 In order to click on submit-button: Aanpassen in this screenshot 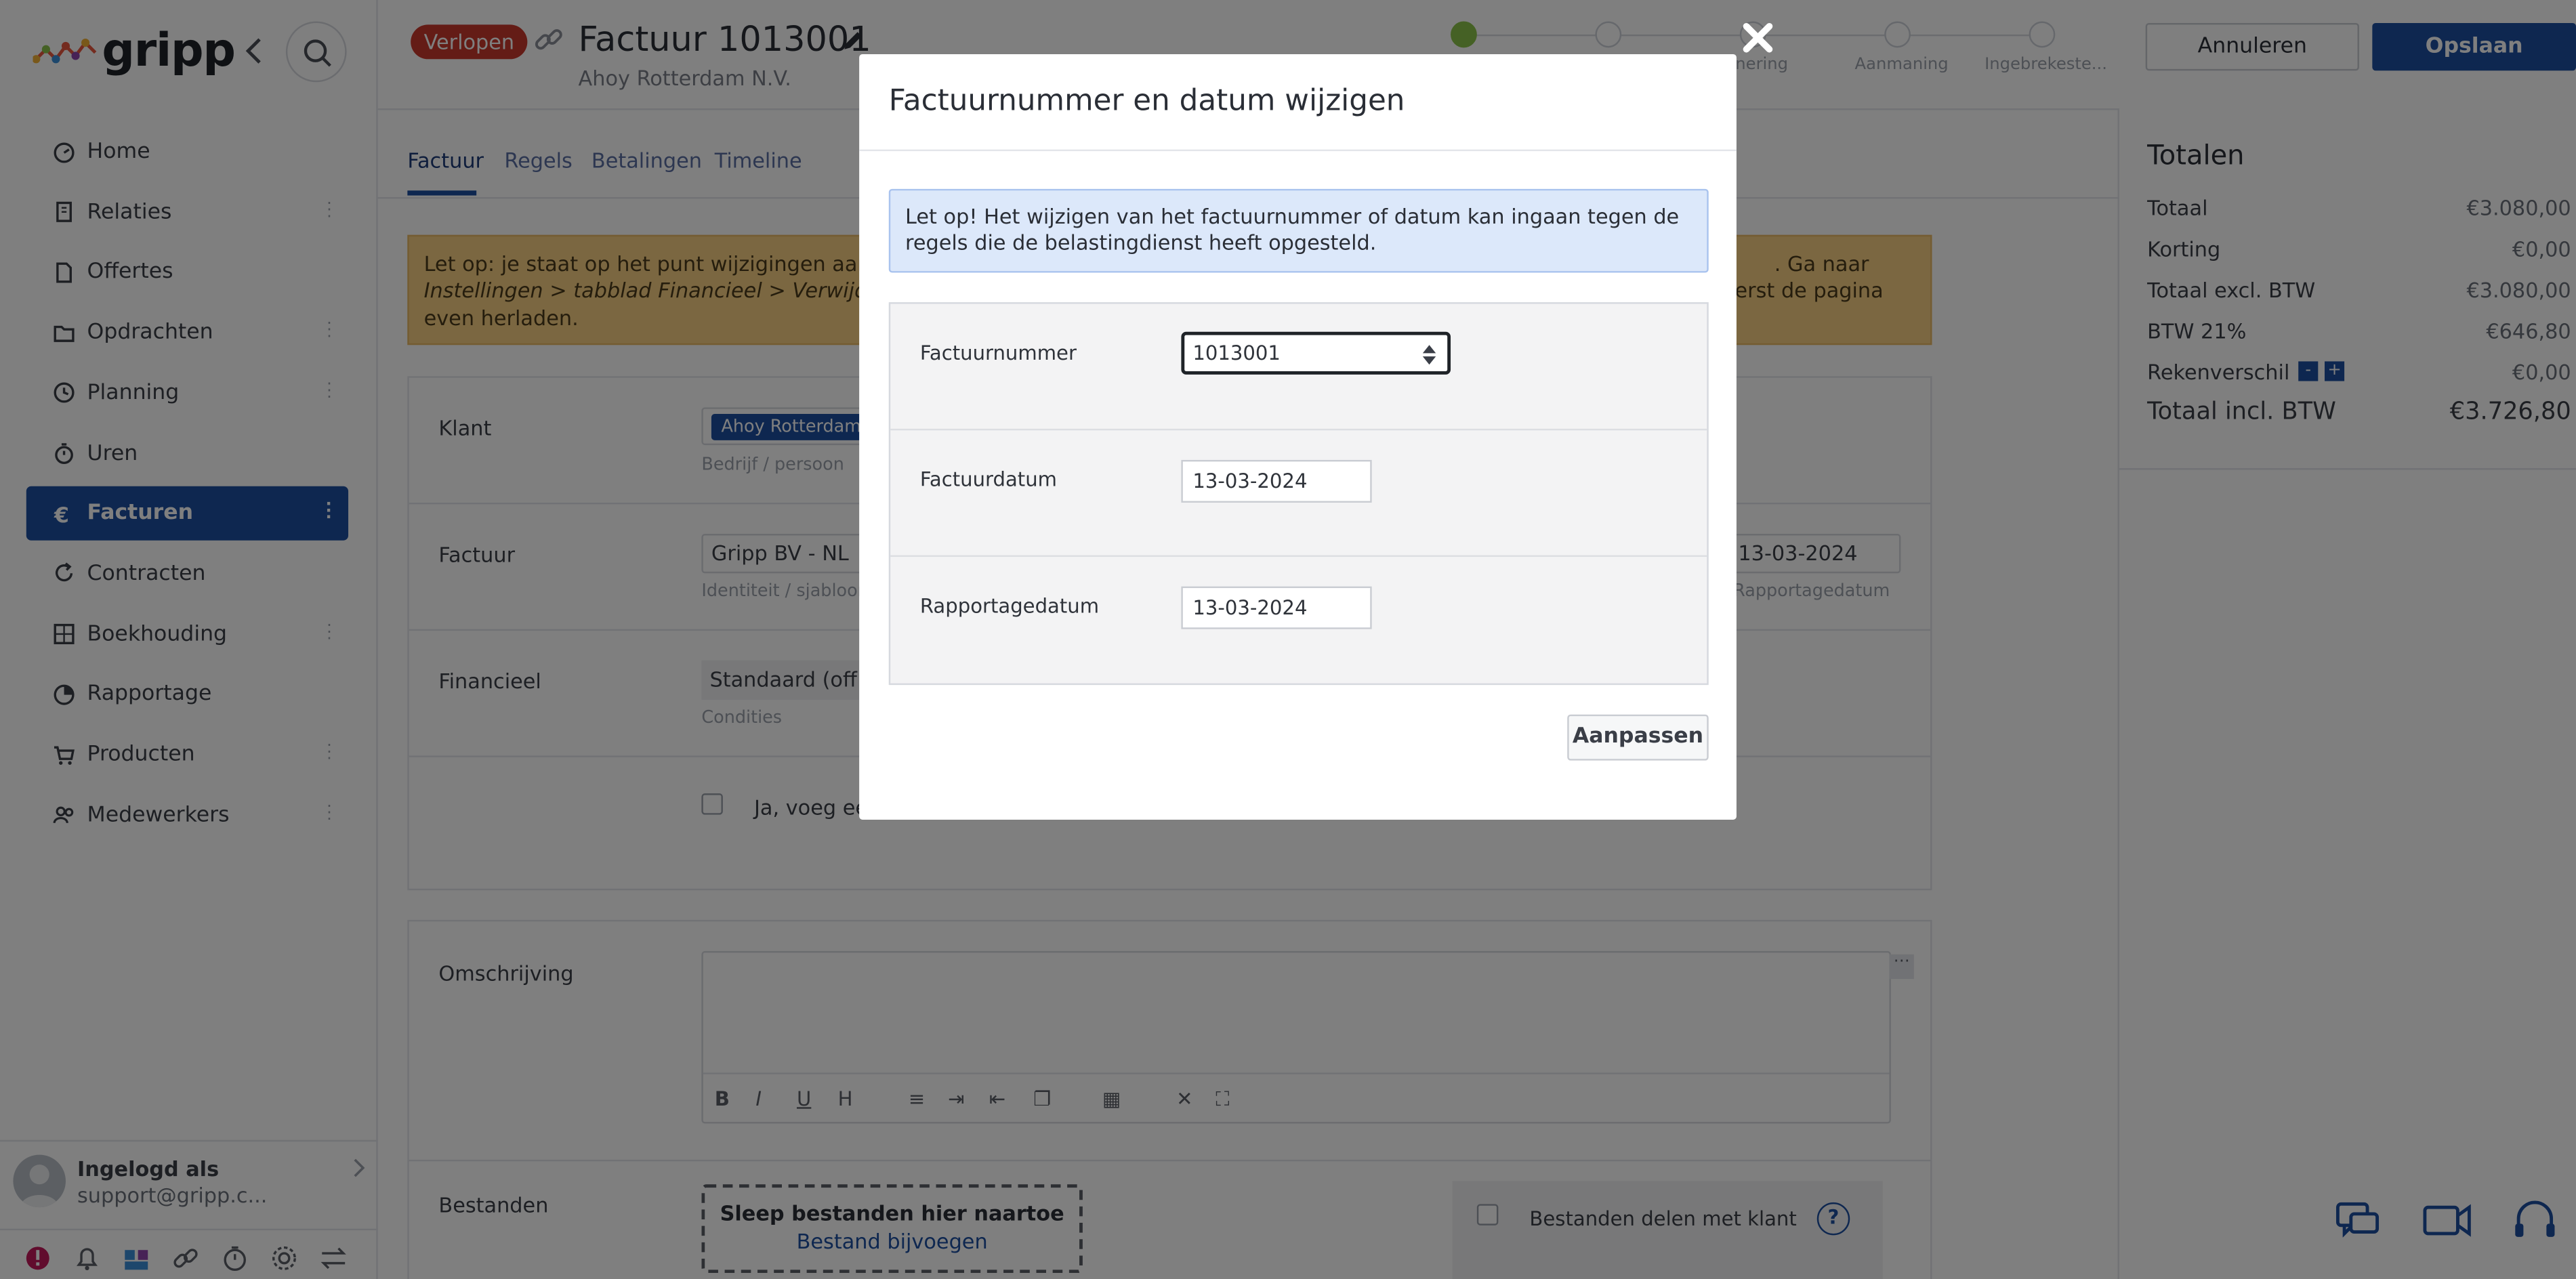, I will do `click(1638, 738)`.